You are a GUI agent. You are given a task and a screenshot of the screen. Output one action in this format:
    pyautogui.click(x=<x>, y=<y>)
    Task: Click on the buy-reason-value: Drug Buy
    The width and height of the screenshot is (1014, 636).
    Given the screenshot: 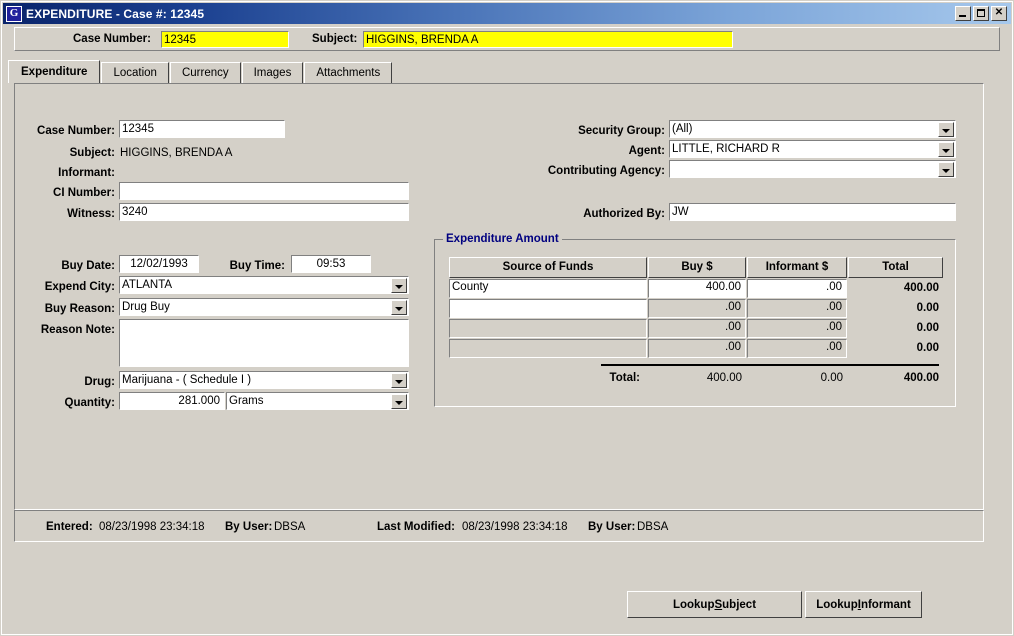 What is the action you would take?
    pyautogui.click(x=146, y=307)
    